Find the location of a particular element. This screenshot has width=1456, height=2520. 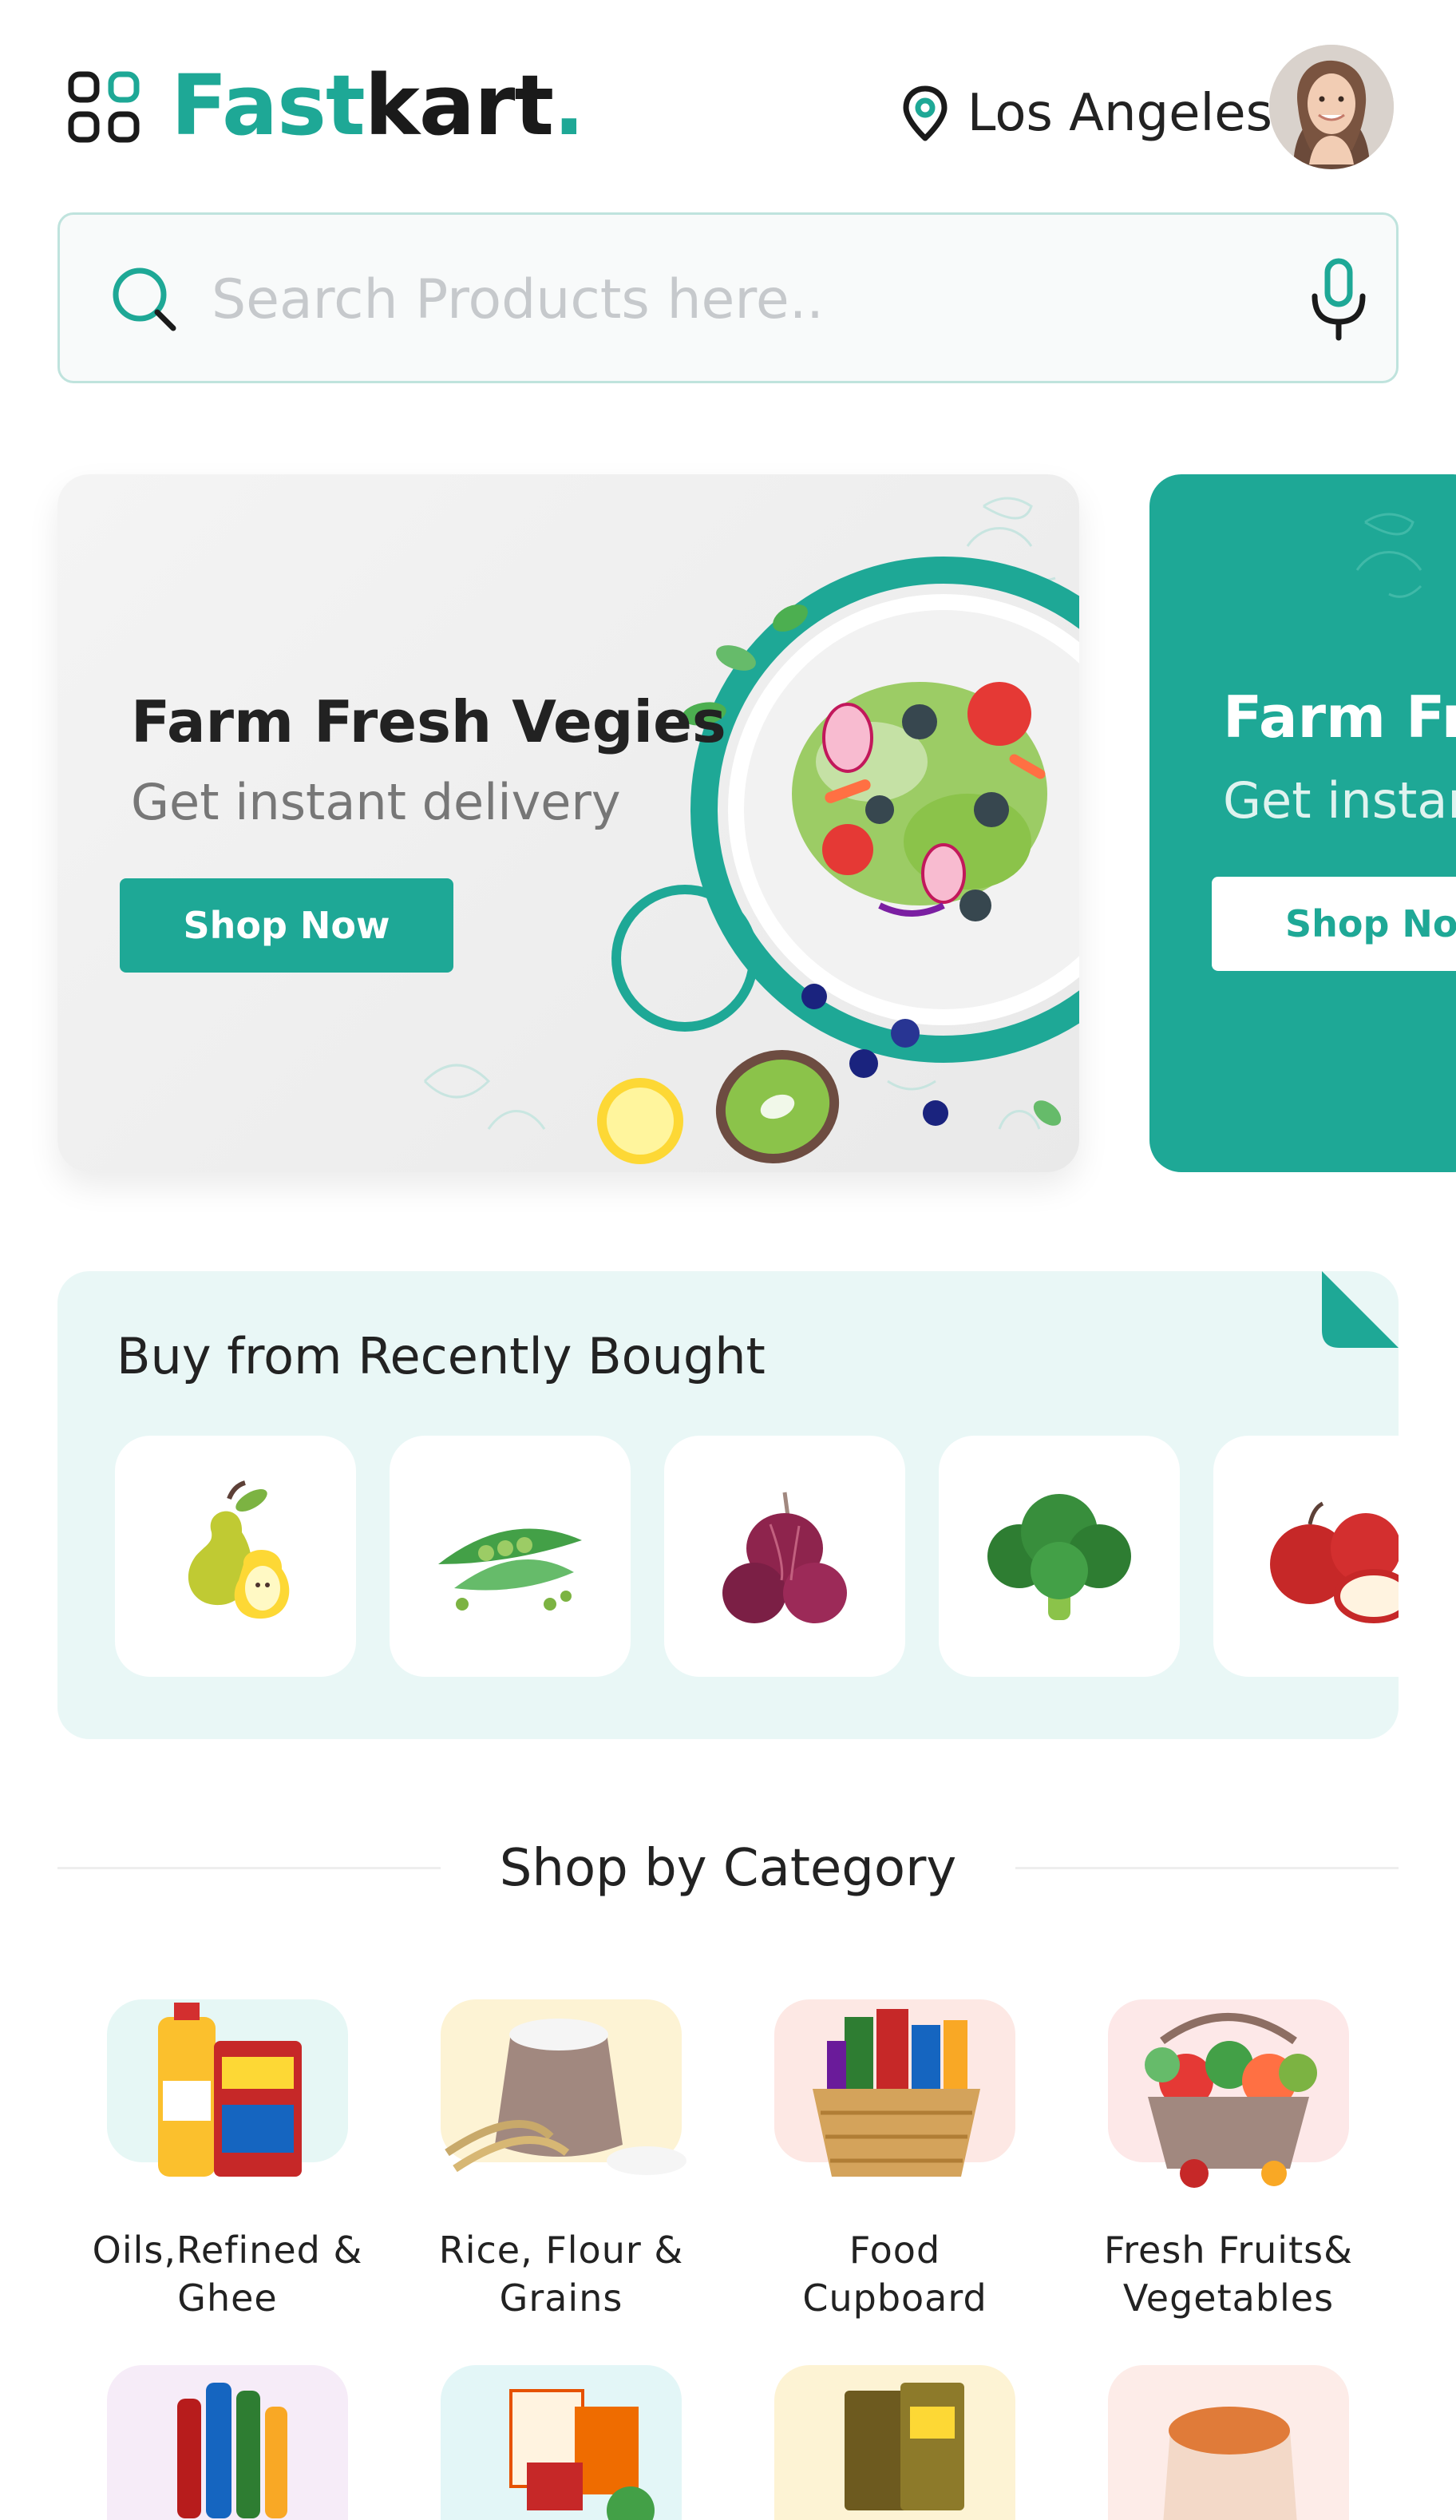

recent-item-peas is located at coordinates (510, 1556).